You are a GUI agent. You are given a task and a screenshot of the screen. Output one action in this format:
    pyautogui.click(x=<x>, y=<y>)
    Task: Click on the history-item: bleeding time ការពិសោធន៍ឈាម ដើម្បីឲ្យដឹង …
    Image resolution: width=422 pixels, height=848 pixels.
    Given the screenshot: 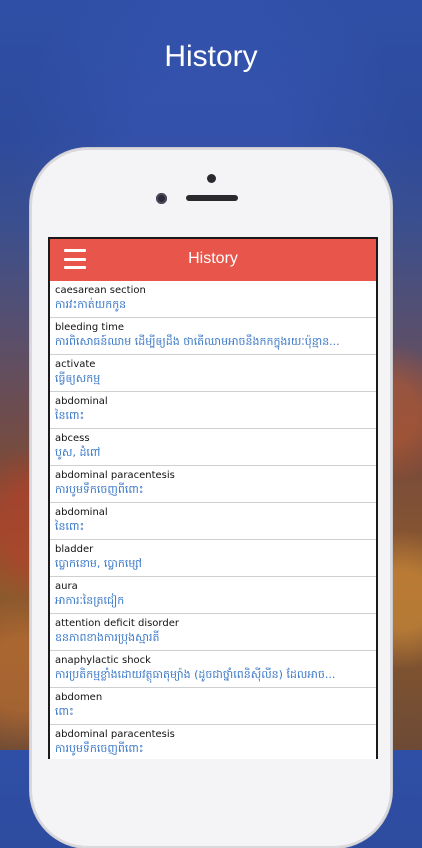 What is the action you would take?
    pyautogui.click(x=213, y=336)
    